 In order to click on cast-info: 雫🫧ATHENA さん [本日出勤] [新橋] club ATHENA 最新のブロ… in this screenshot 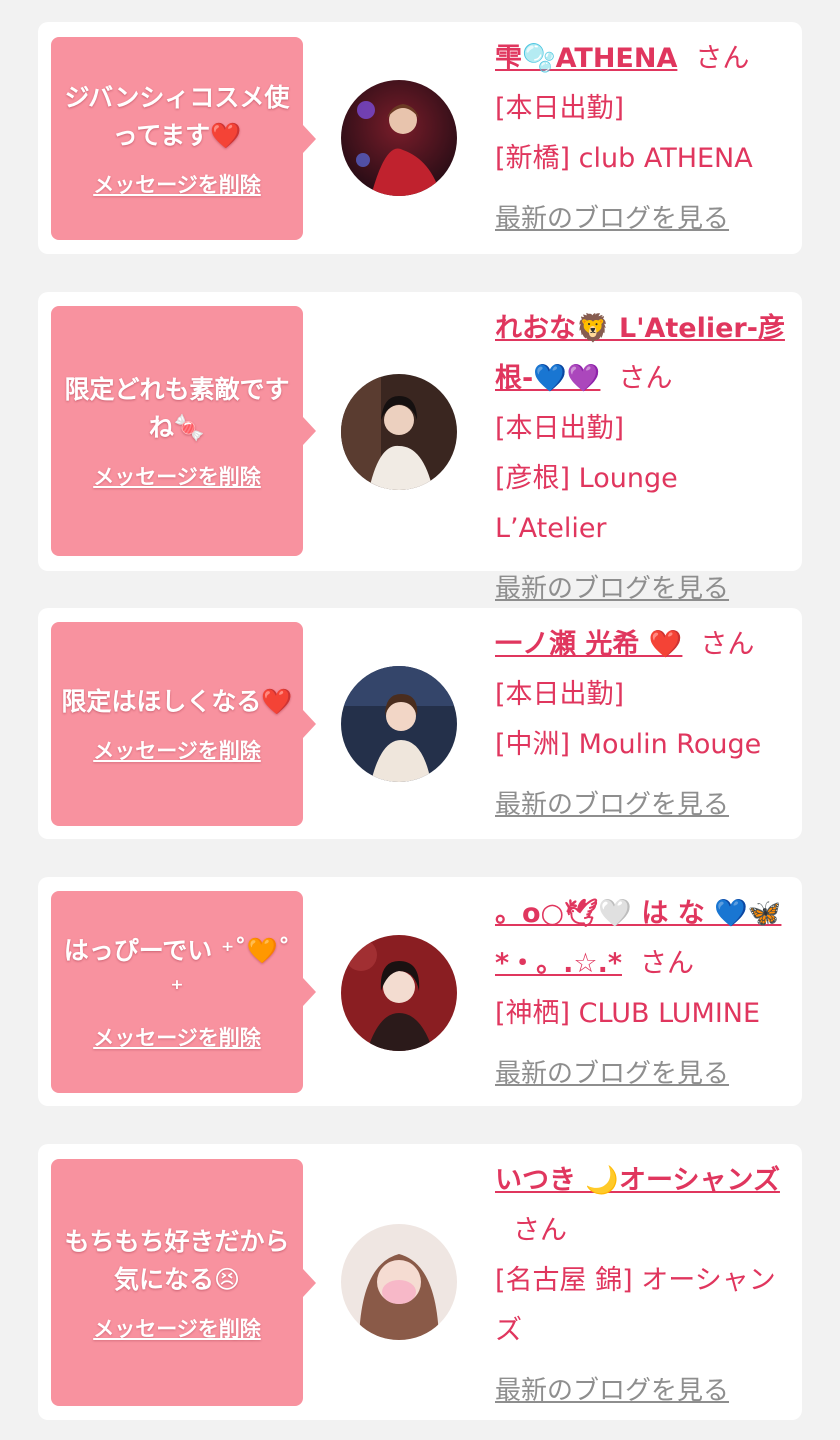, I will do `click(645, 139)`.